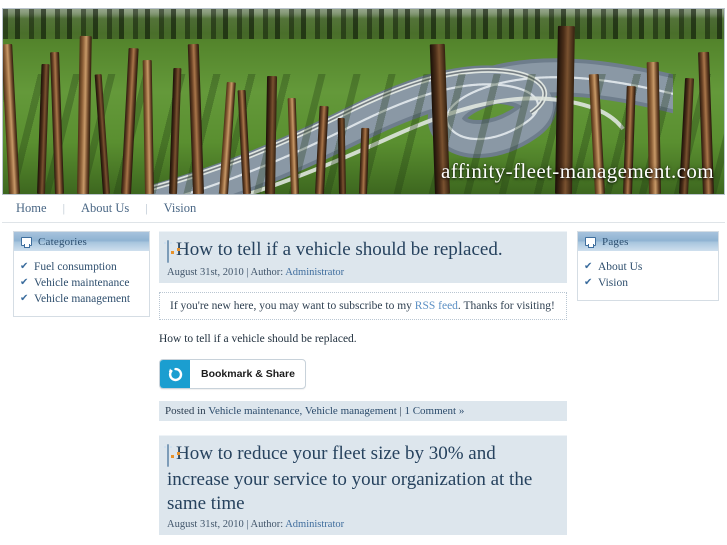 This screenshot has width=727, height=545. I want to click on post-comments-link: 1 Comment », so click(434, 411).